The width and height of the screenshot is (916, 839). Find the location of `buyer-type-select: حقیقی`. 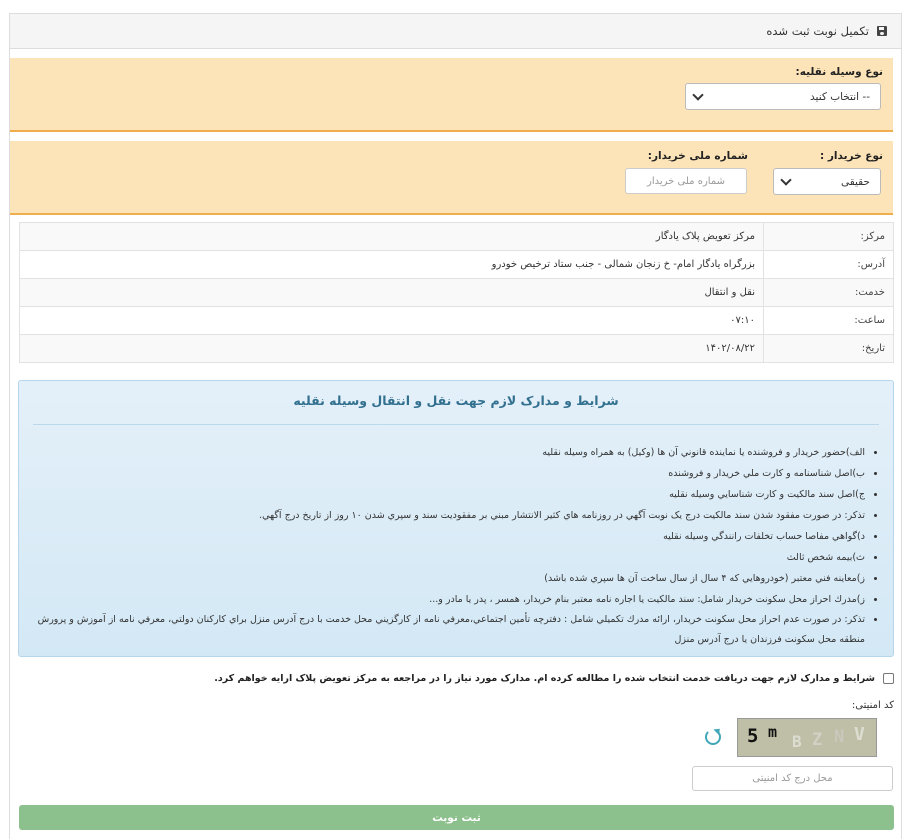

buyer-type-select: حقیقی is located at coordinates (827, 181).